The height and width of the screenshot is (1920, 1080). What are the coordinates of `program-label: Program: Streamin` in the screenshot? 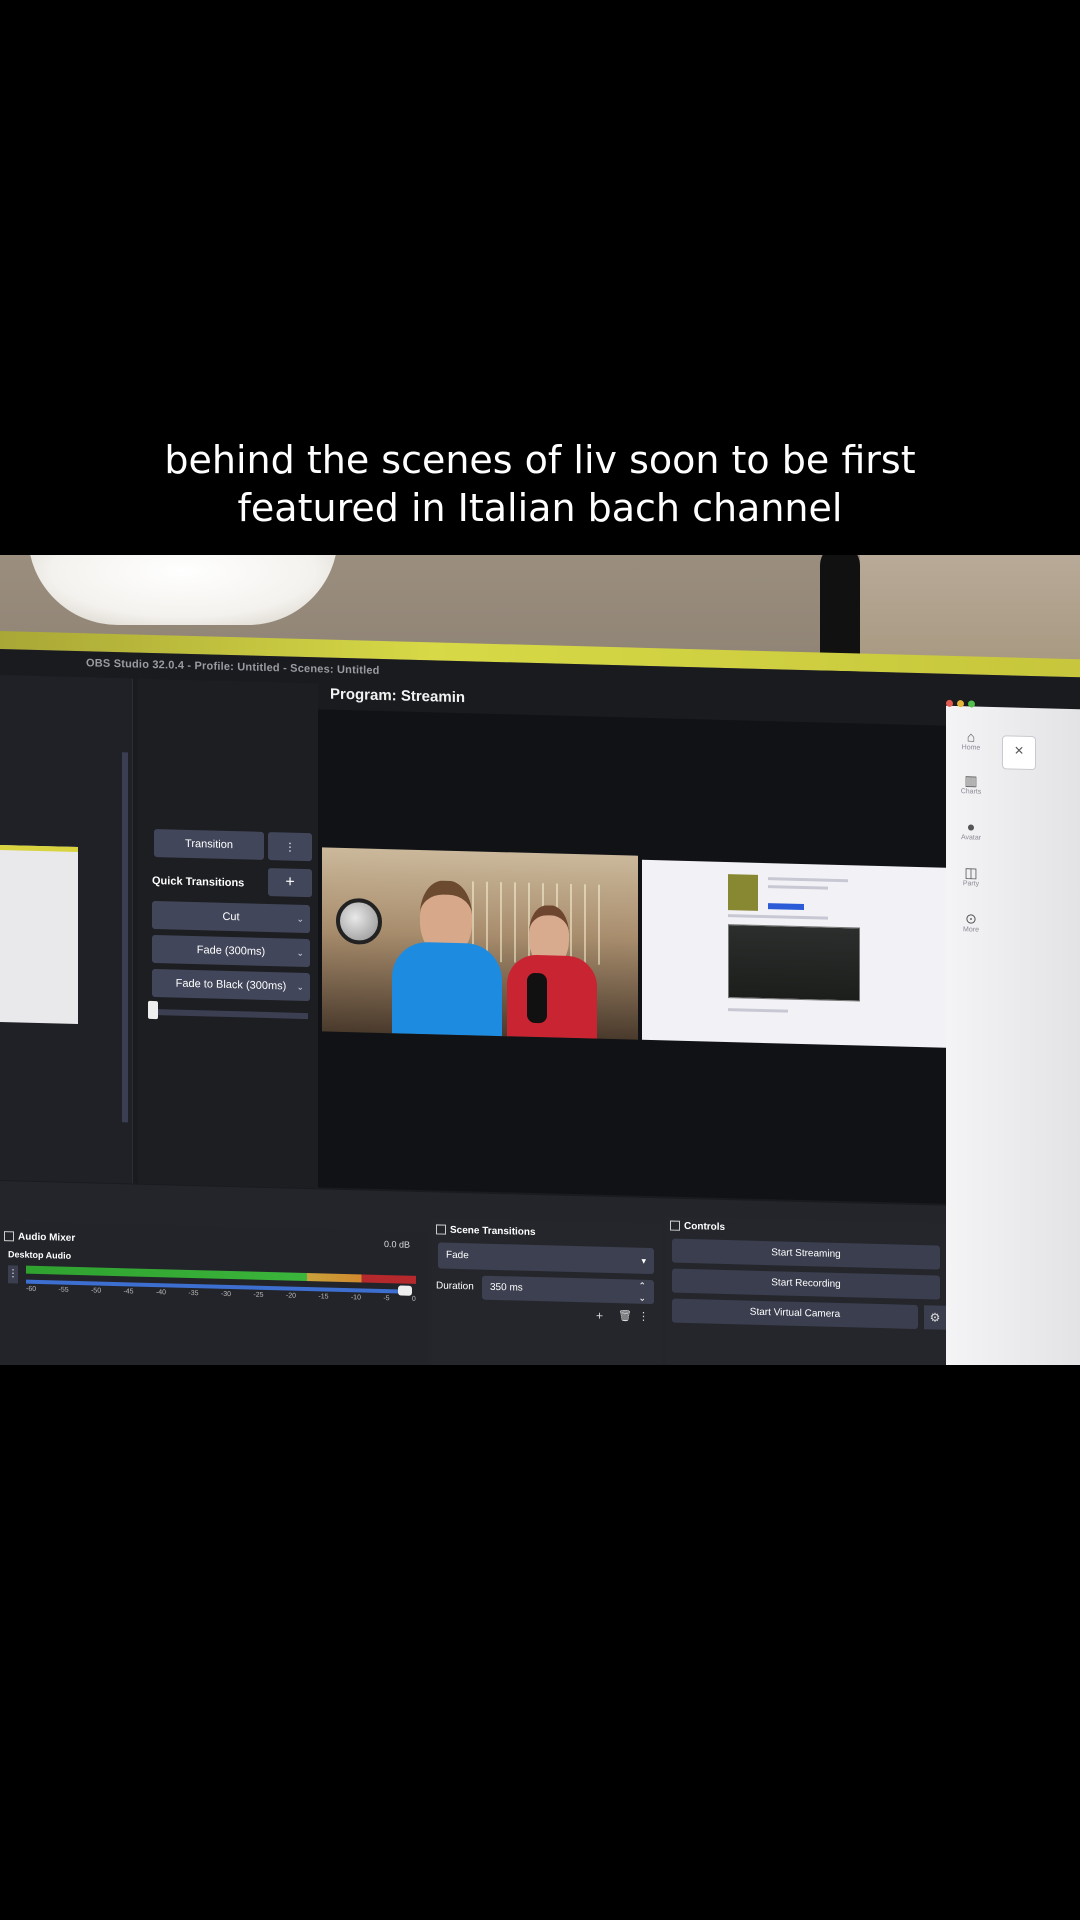 It's located at (398, 696).